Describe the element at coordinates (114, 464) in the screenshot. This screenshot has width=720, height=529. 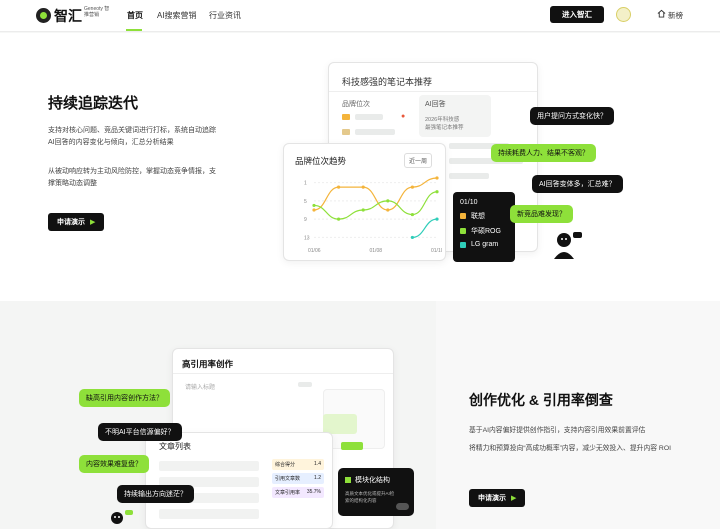
I see `pain-bubble: 内容效果难复盘？` at that location.